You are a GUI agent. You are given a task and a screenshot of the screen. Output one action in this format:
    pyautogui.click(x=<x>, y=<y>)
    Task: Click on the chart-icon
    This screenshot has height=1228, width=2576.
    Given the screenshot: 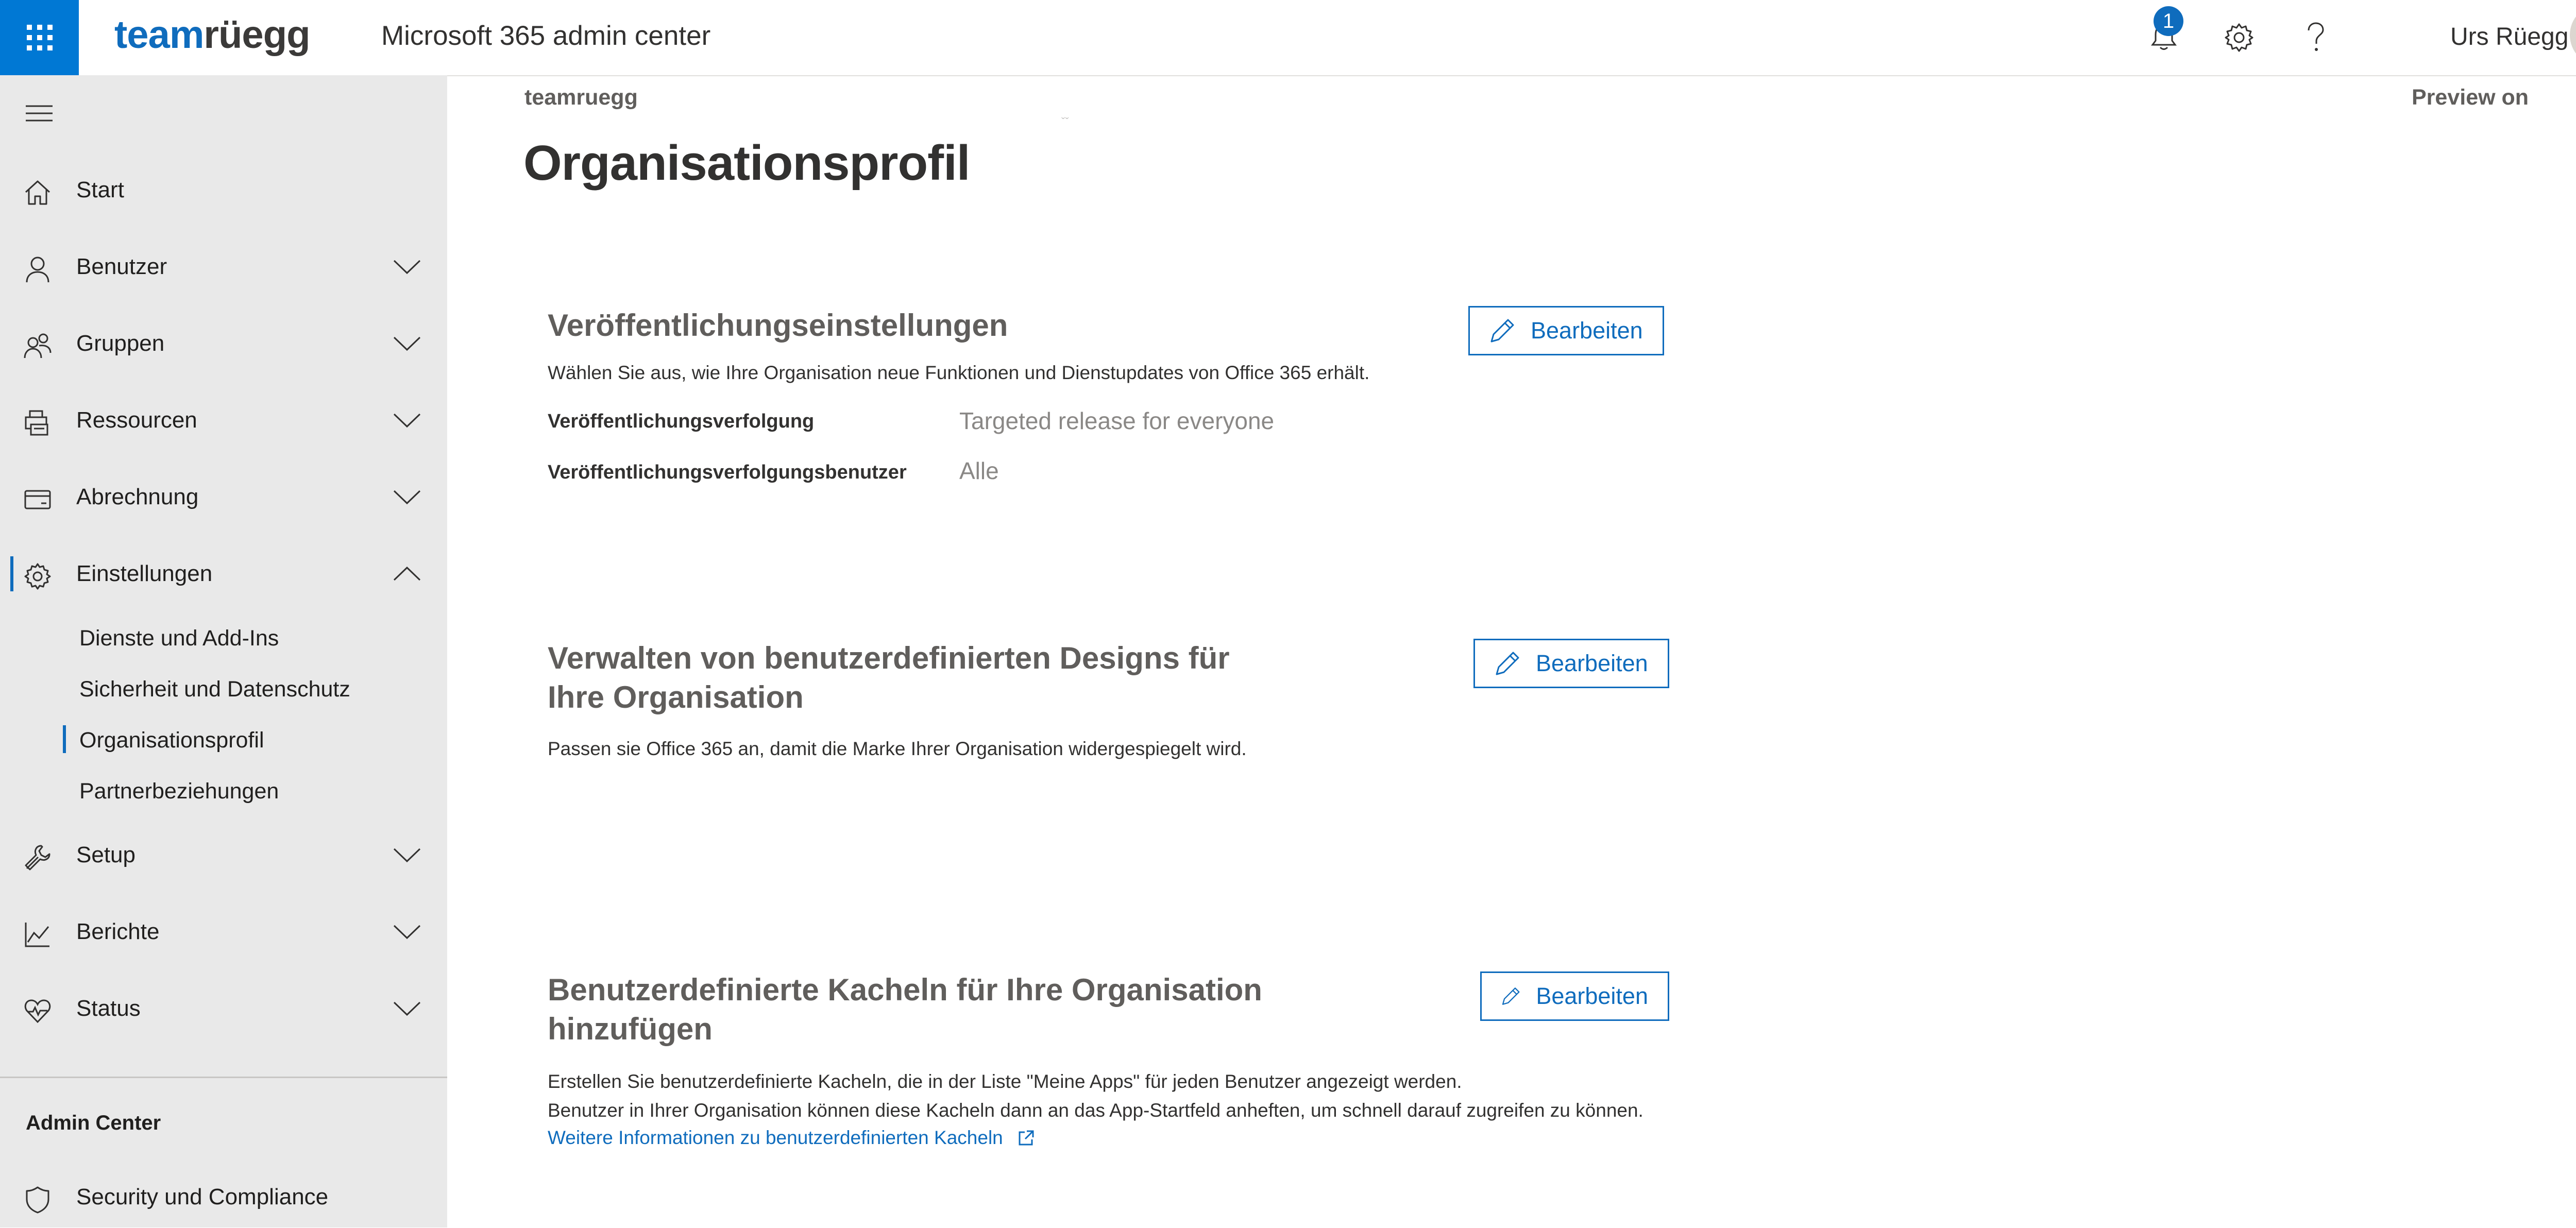 What is the action you would take?
    pyautogui.click(x=37, y=935)
    